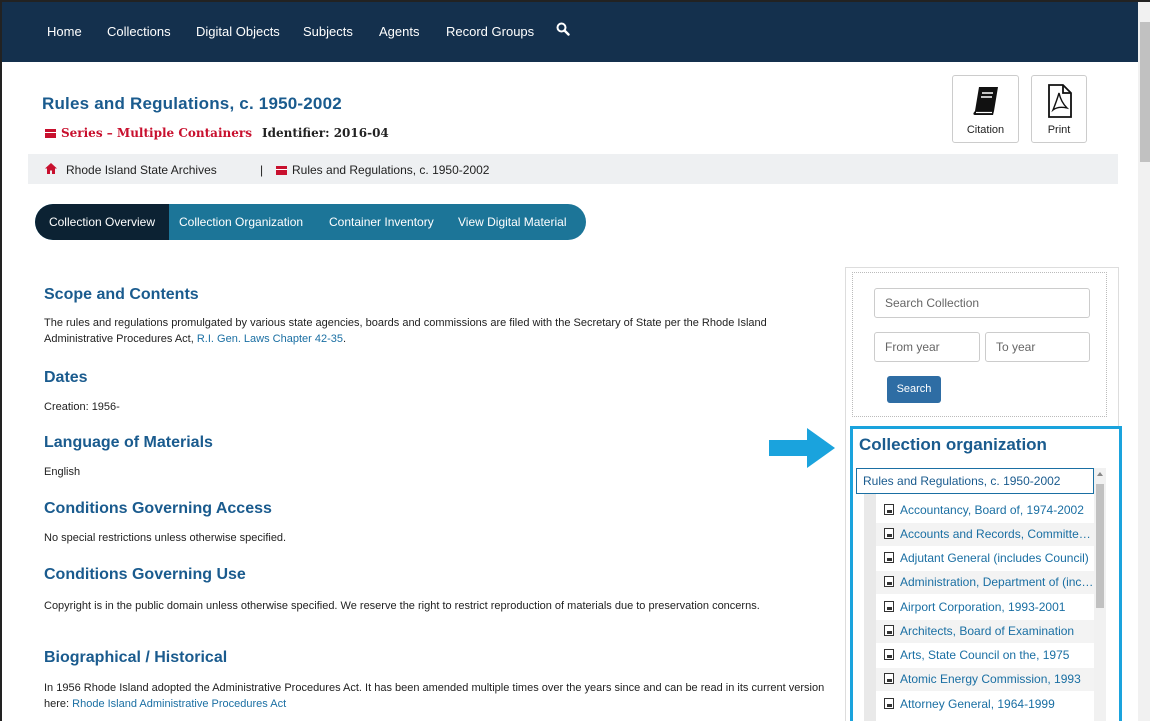  Describe the element at coordinates (399, 31) in the screenshot. I see `nav-agents: Agents` at that location.